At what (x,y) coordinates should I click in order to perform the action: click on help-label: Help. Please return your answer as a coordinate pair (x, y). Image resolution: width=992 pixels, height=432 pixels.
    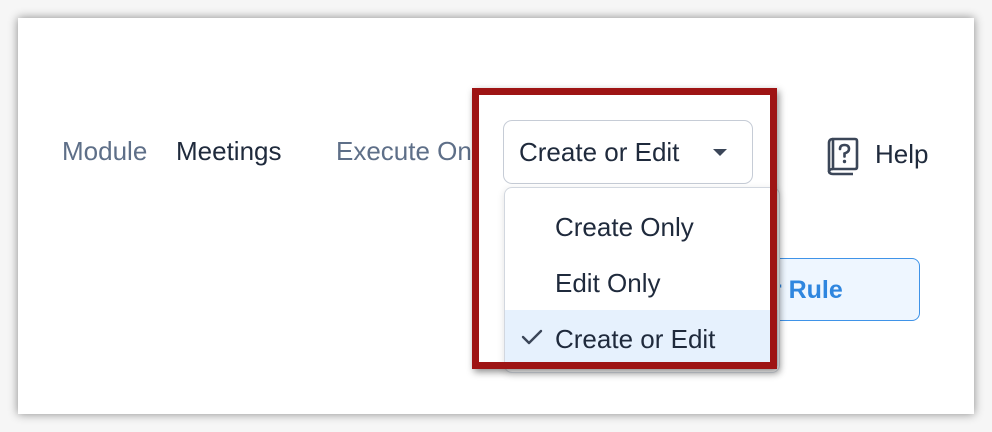
    Looking at the image, I should click on (902, 154).